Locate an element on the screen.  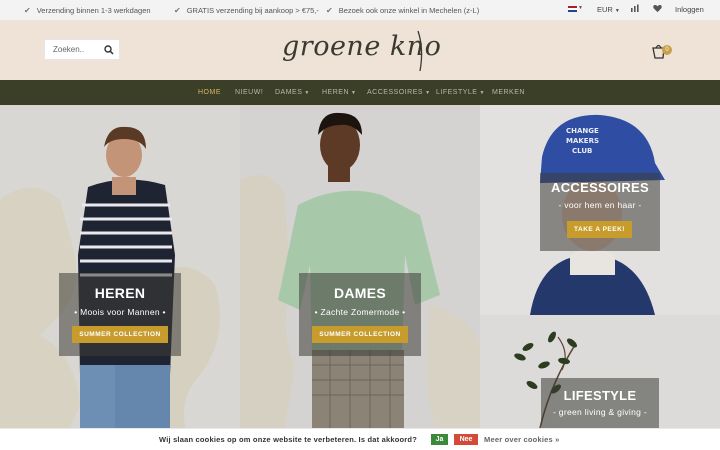
svg-text: CLUB is located at coordinates (582, 151).